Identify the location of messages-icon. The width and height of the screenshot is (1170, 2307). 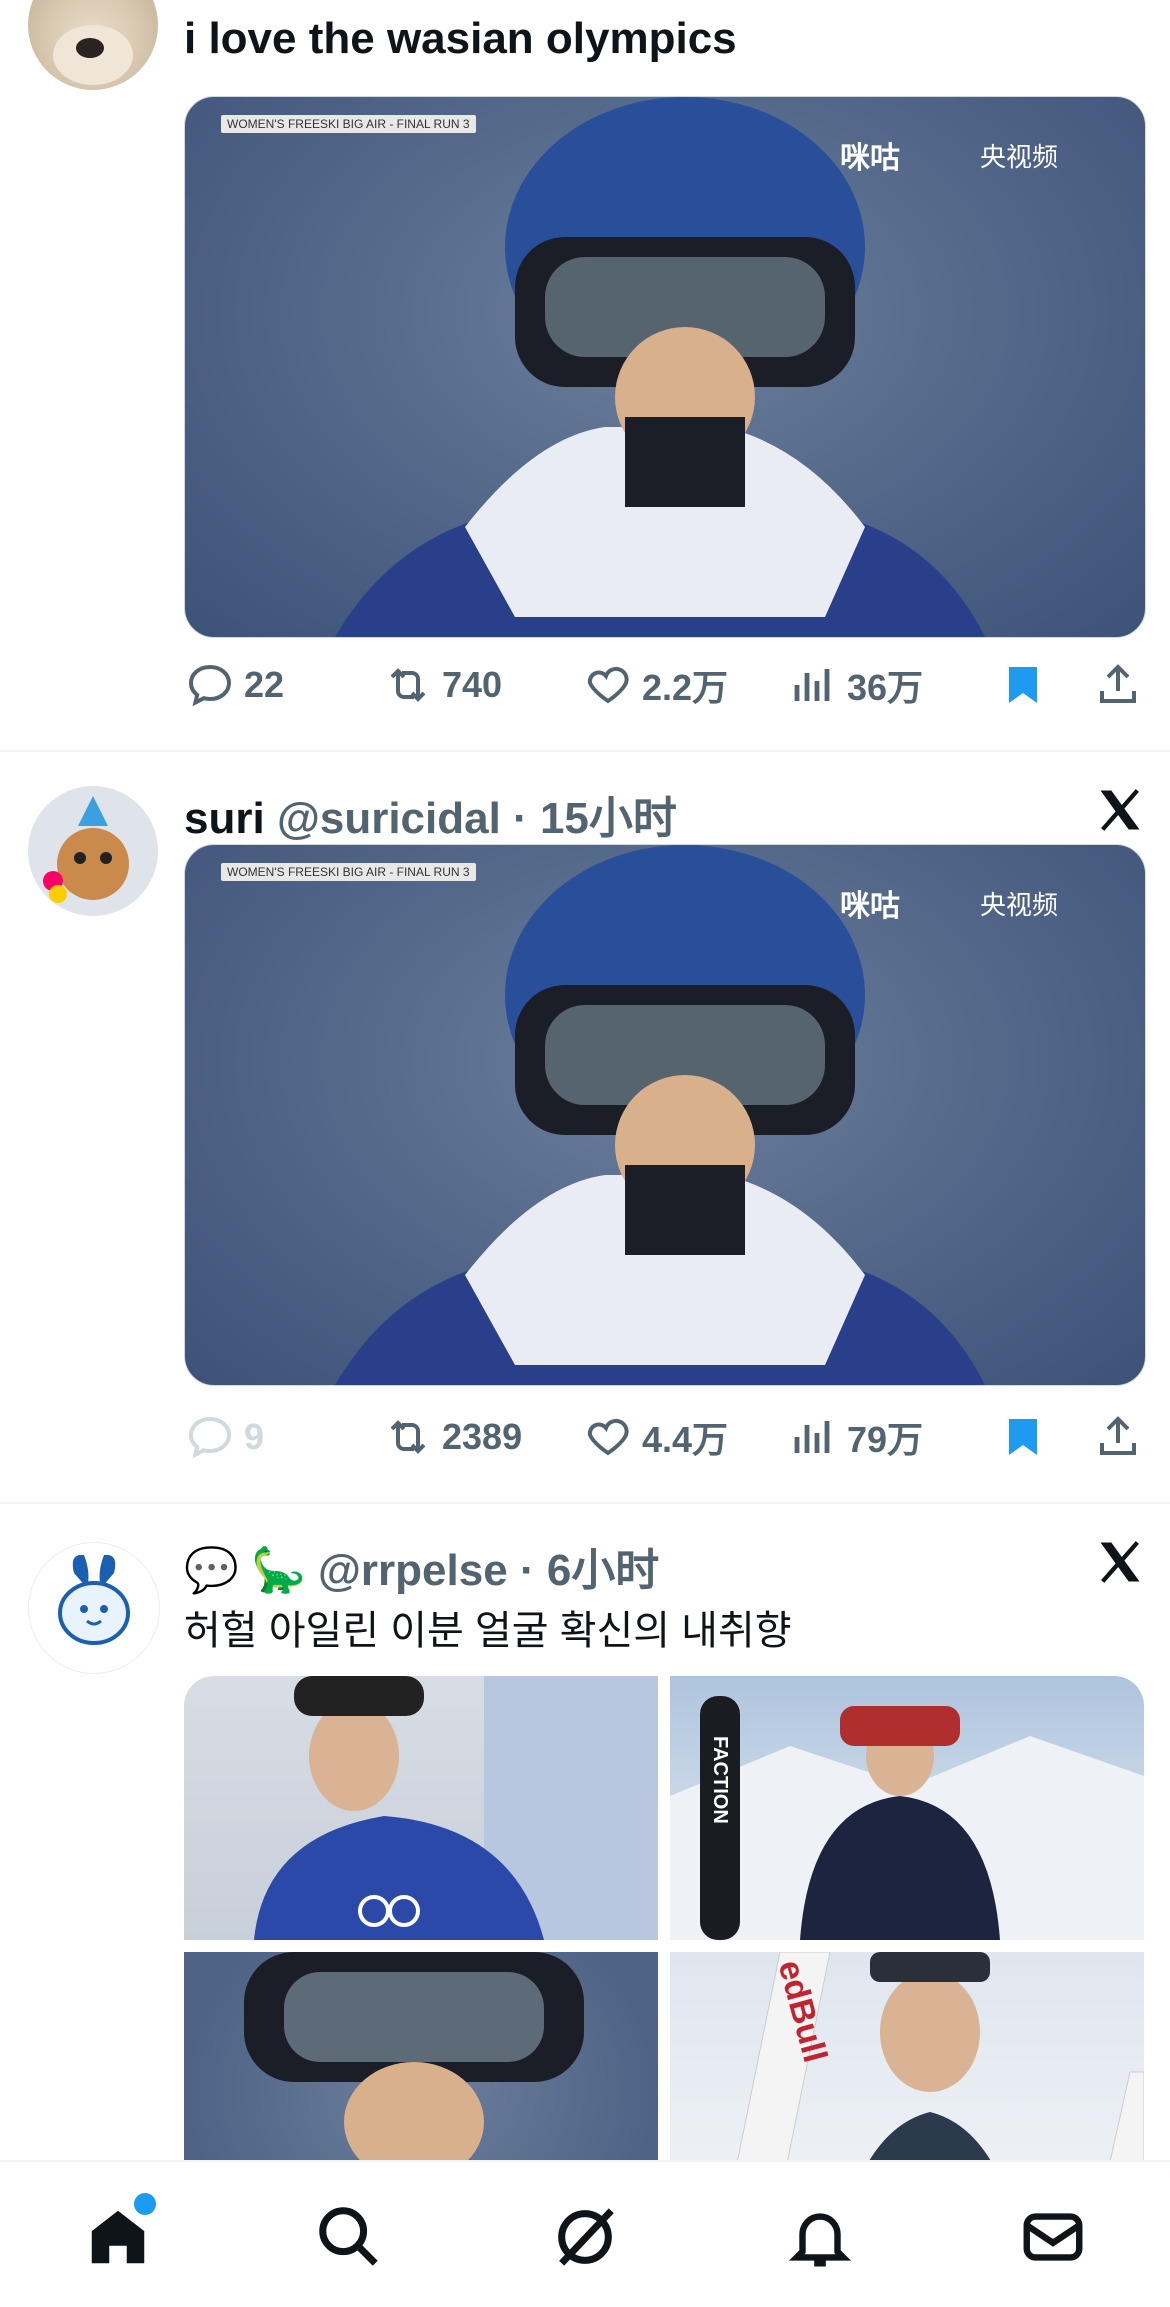
(1053, 2237).